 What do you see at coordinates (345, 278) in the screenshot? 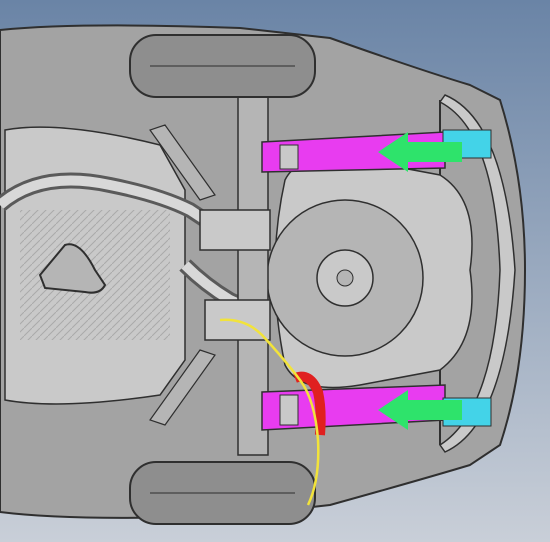
I see `spare-tire-center` at bounding box center [345, 278].